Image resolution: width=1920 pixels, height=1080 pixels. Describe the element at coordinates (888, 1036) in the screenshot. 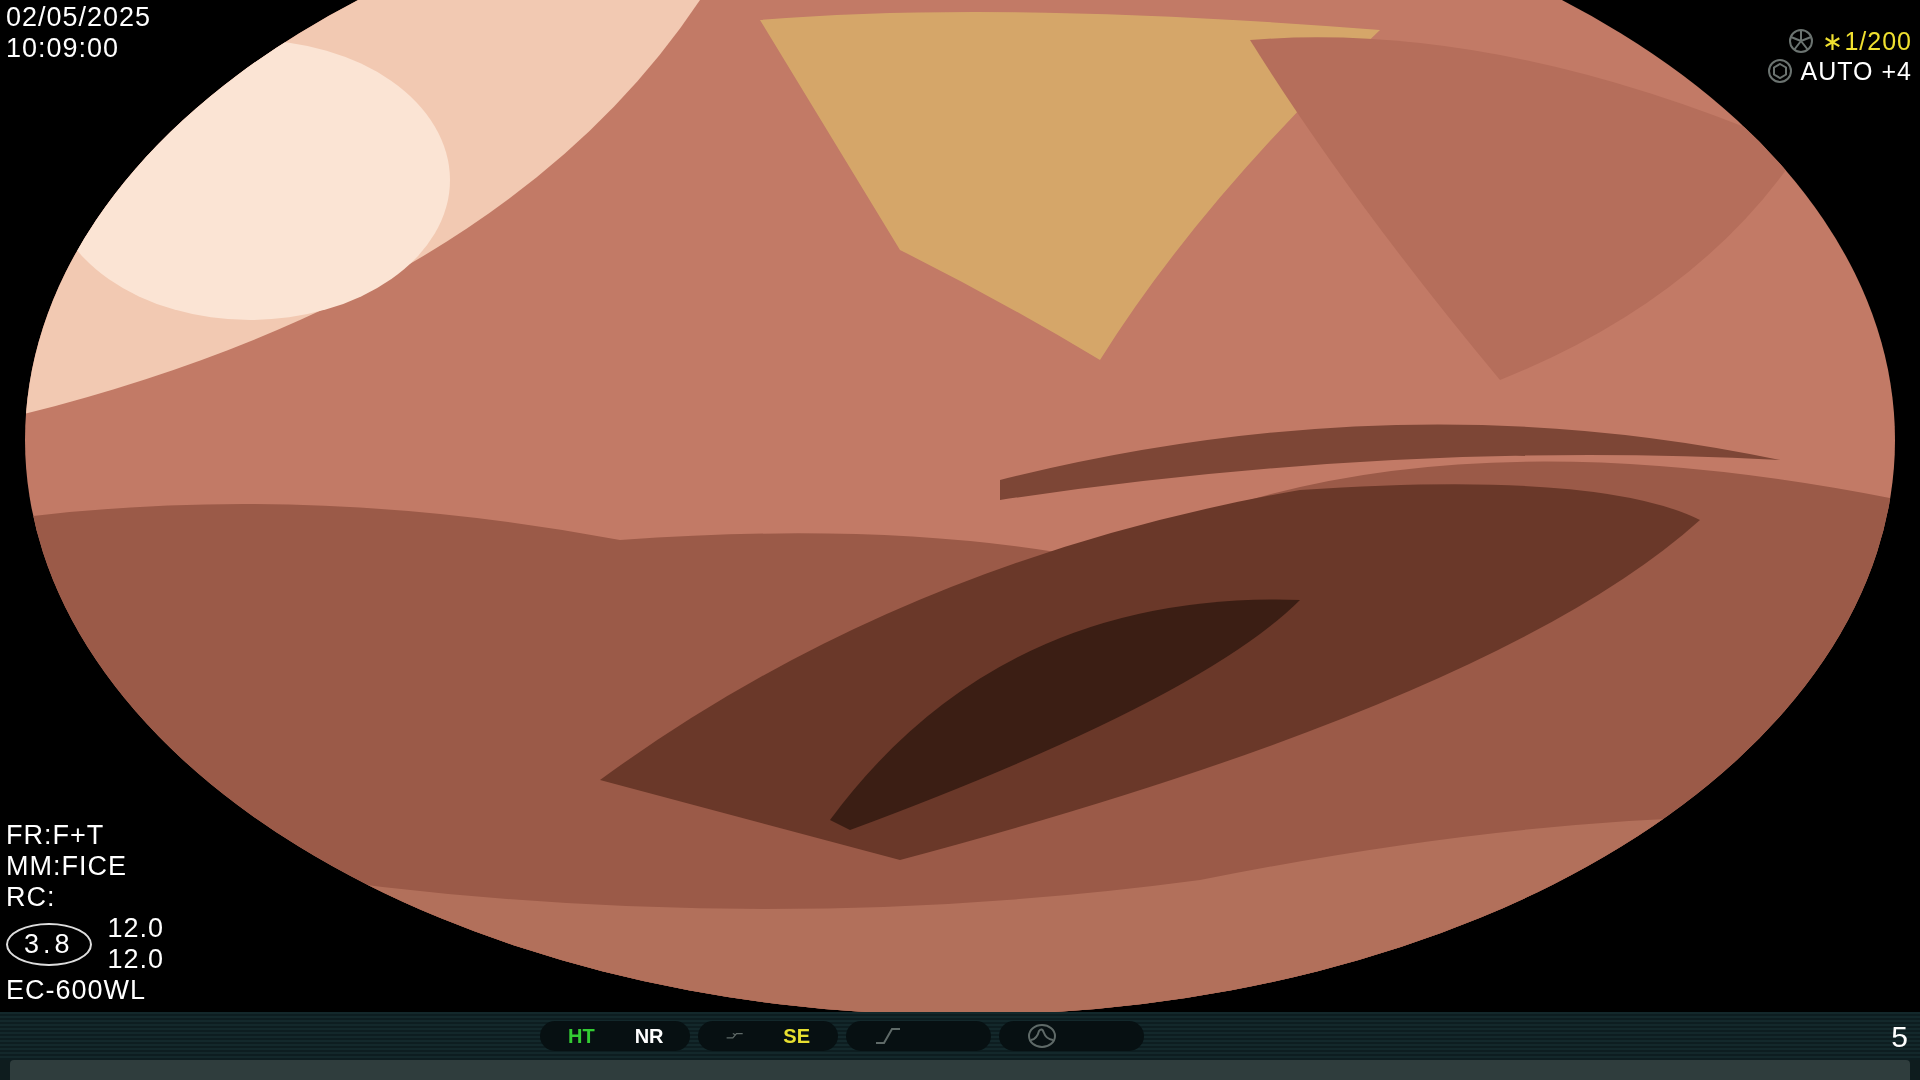

I see `slope-icon` at that location.